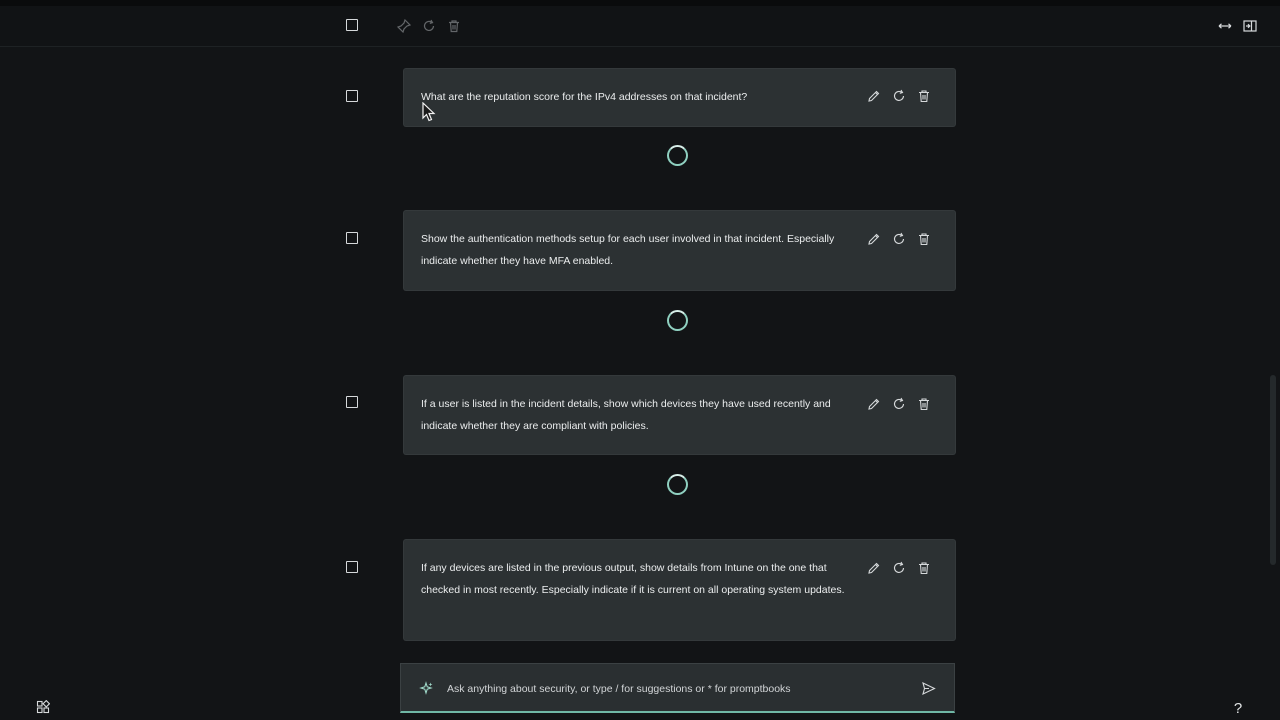 The width and height of the screenshot is (1280, 720). Describe the element at coordinates (352, 25) in the screenshot. I see `select-all-checkbox` at that location.